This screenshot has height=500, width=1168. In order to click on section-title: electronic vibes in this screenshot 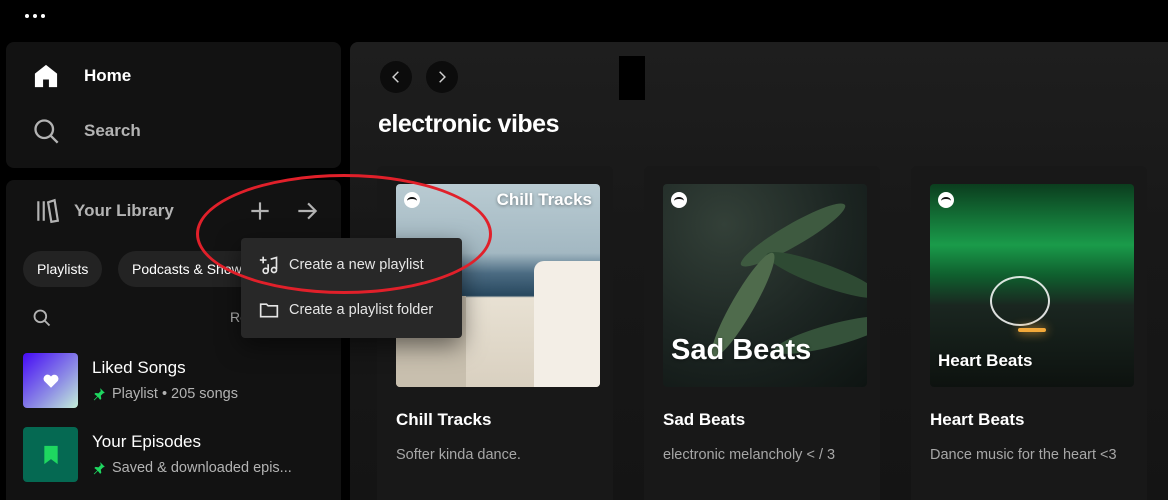, I will do `click(468, 124)`.